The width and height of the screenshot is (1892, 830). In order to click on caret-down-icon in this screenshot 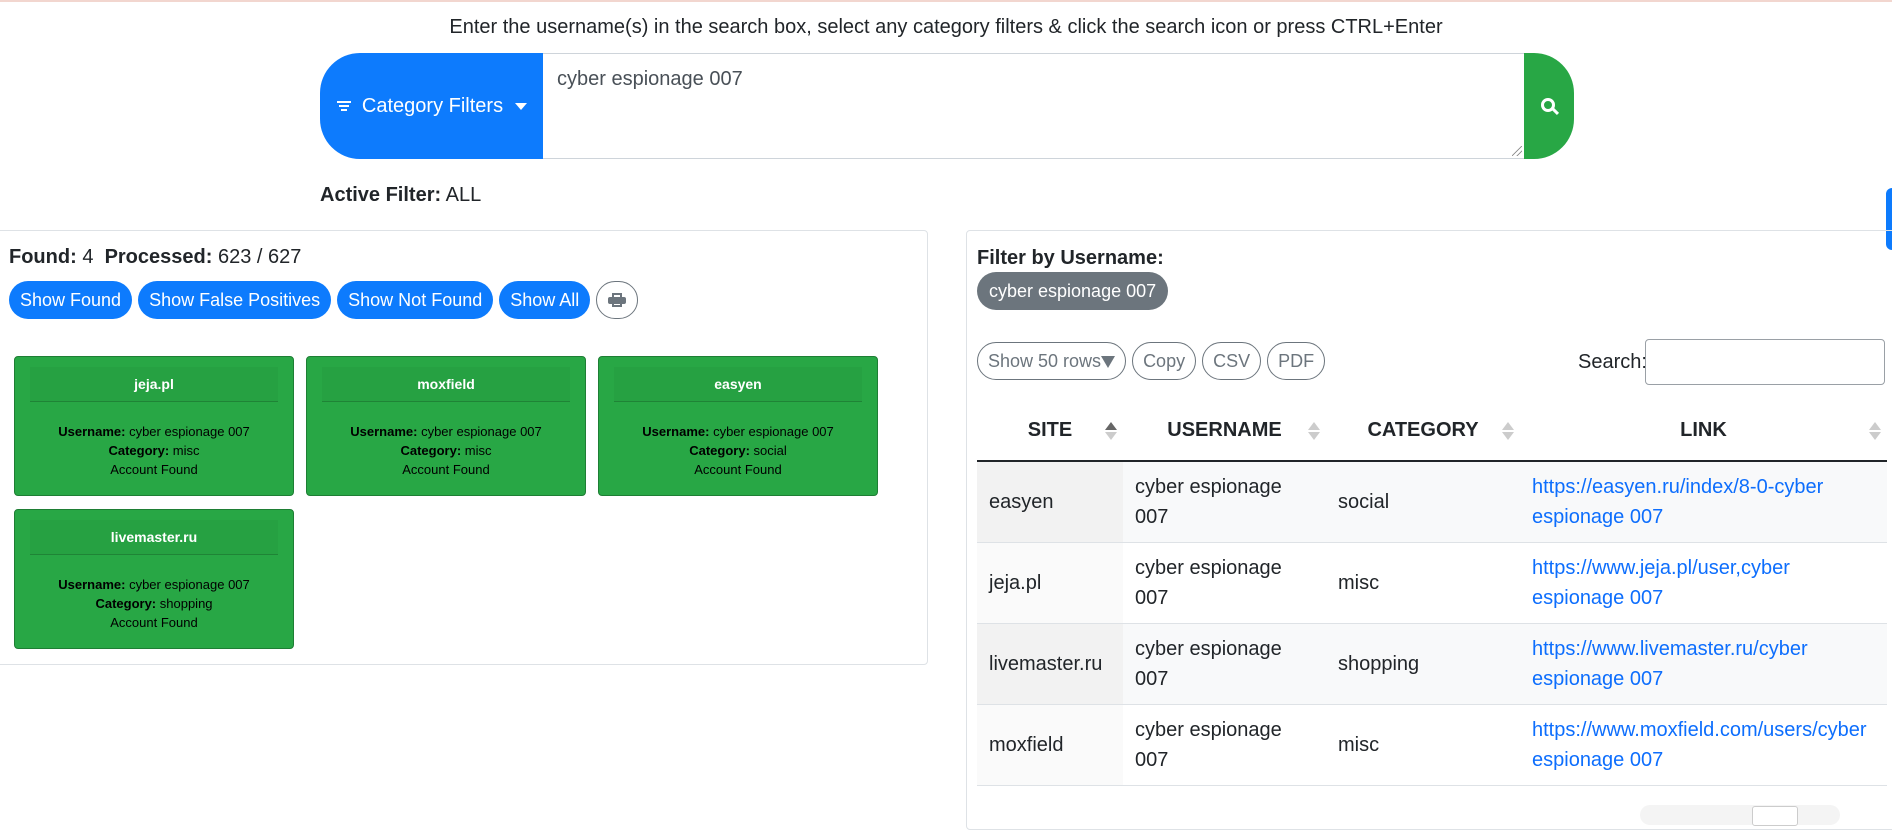, I will do `click(521, 106)`.